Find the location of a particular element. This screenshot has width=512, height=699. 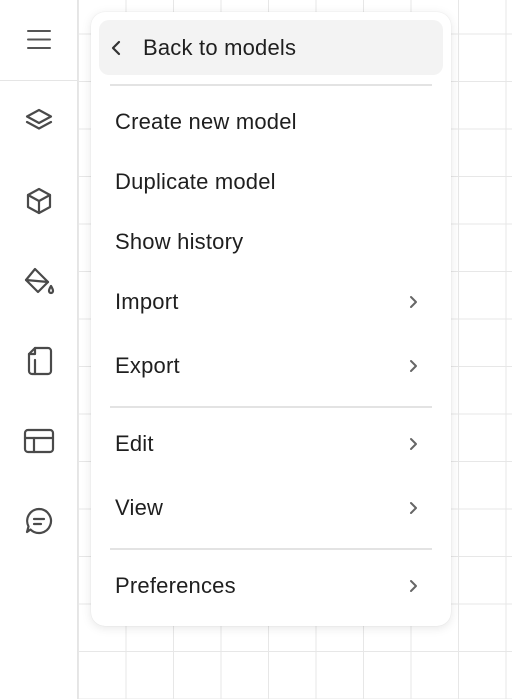

preferences-item: Preferences is located at coordinates (271, 586).